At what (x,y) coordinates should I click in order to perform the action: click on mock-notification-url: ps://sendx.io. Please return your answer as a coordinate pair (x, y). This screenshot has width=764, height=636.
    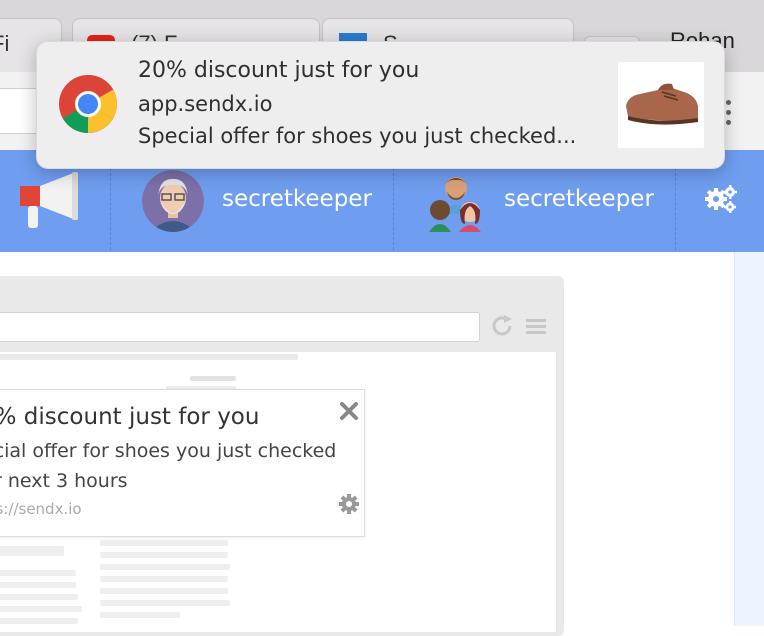
    Looking at the image, I should click on (41, 509).